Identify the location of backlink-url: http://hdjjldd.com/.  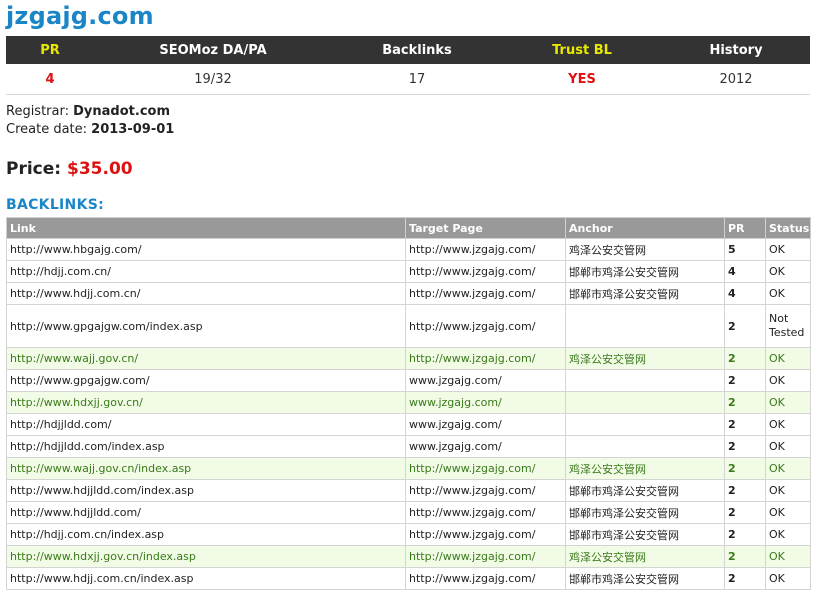
(206, 424).